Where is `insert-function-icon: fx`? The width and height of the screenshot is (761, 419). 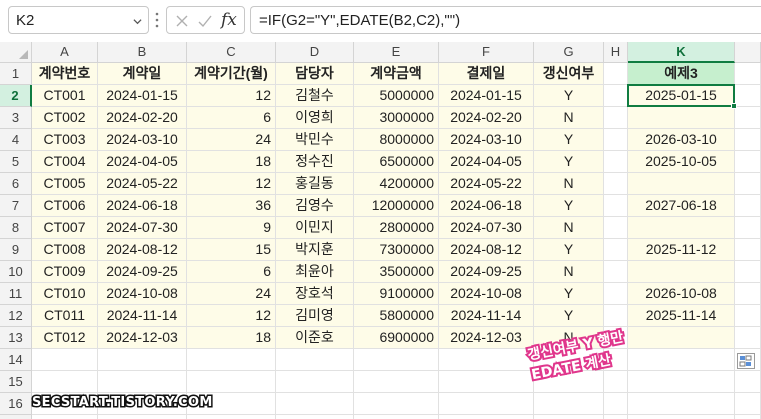
insert-function-icon: fx is located at coordinates (229, 20).